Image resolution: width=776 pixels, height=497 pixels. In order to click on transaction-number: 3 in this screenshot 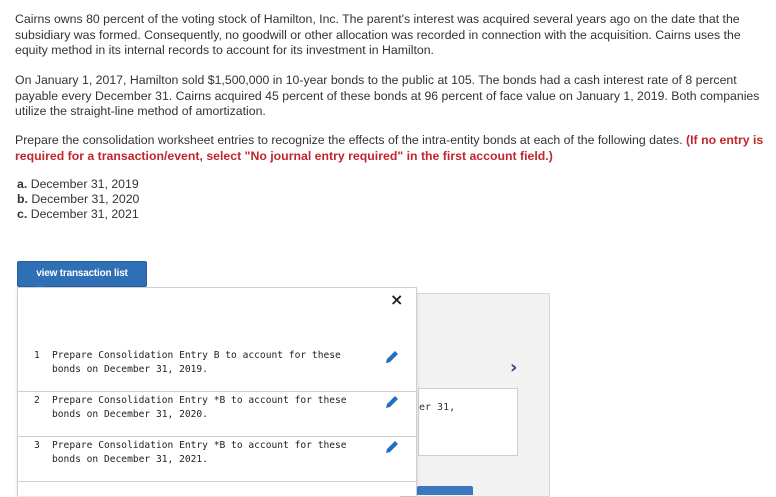, I will do `click(37, 445)`.